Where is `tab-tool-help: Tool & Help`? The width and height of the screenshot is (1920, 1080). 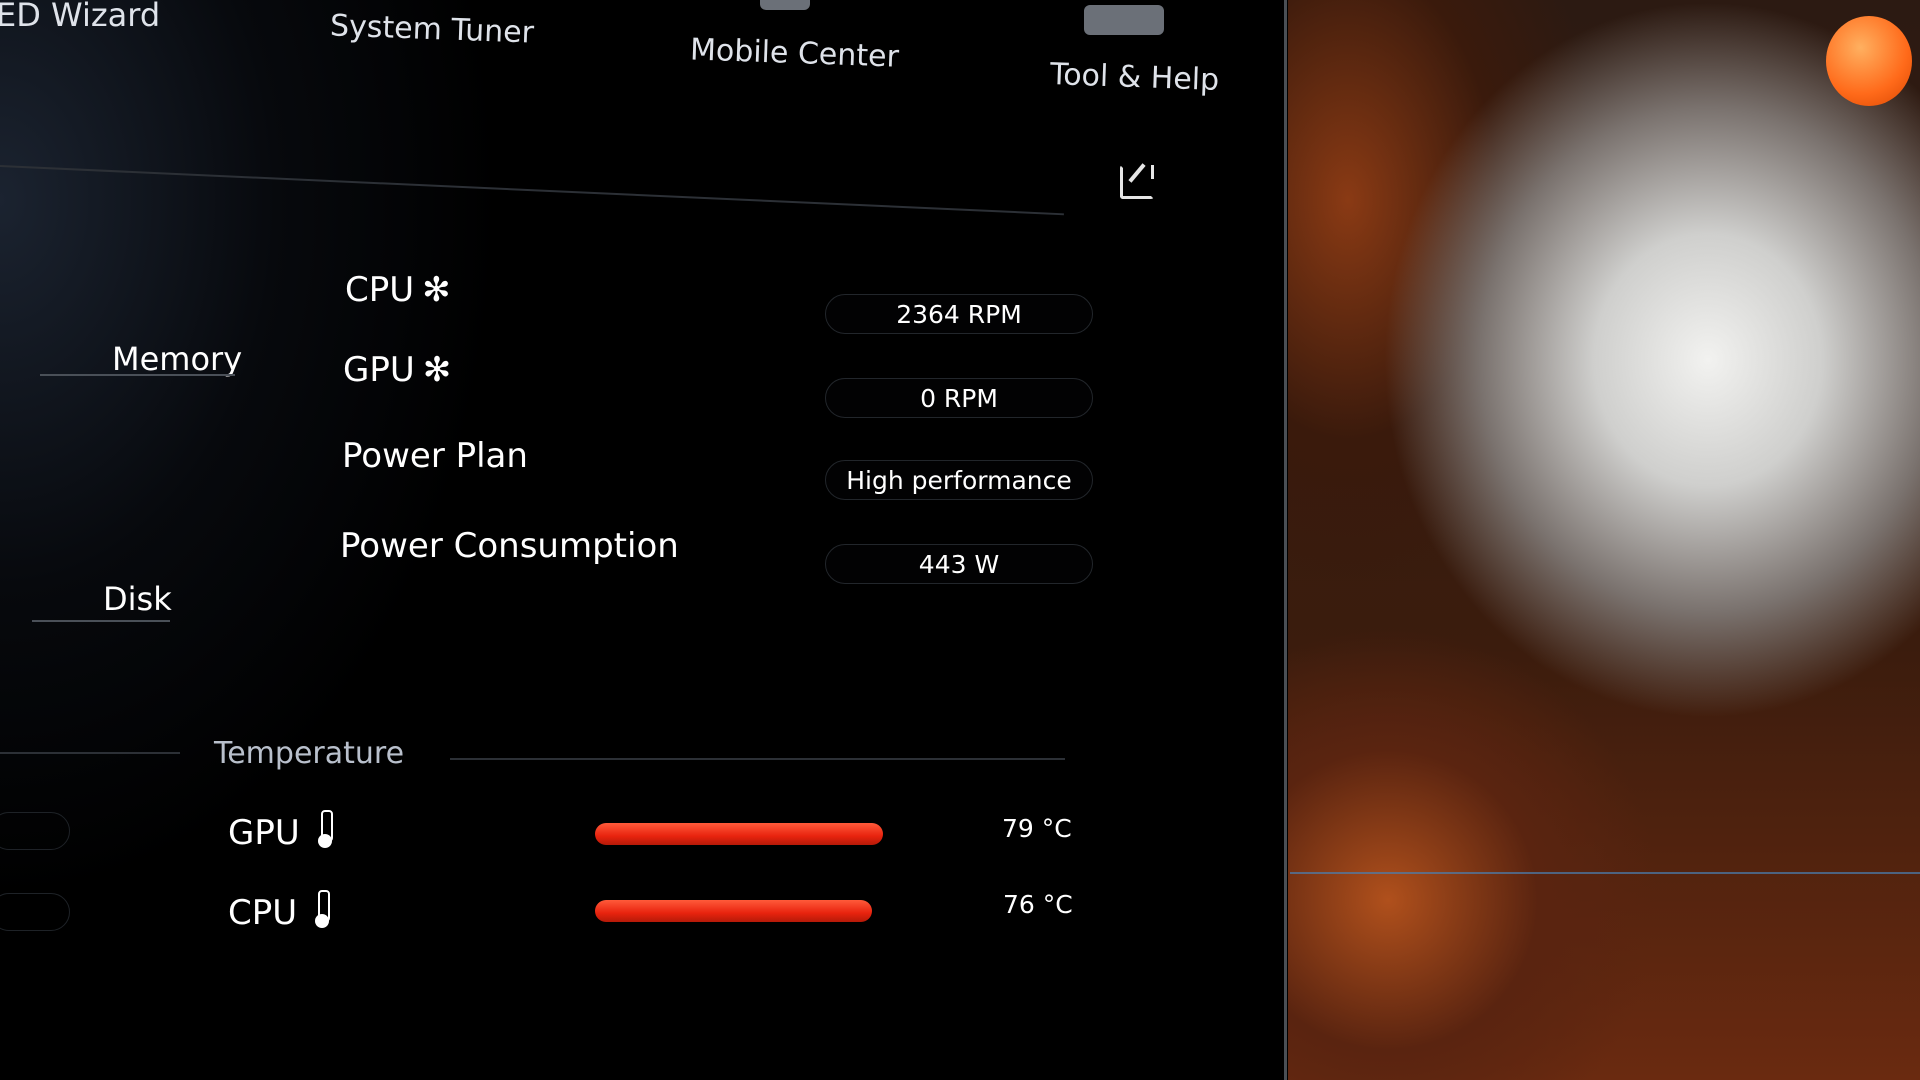
tab-tool-help: Tool & Help is located at coordinates (1134, 77).